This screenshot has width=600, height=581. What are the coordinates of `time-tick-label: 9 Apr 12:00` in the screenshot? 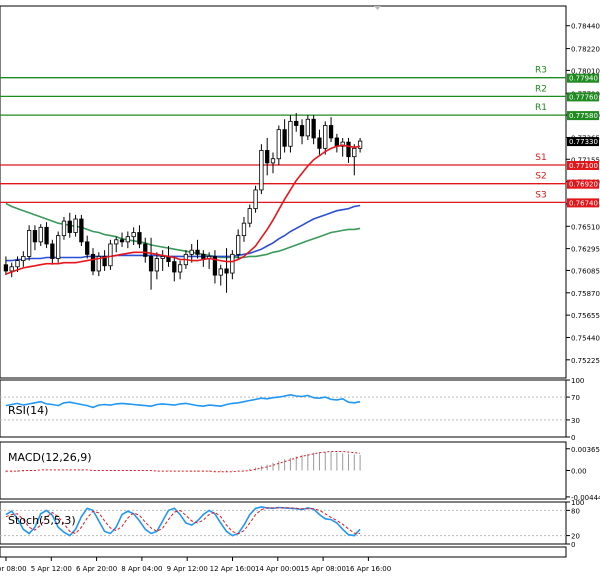 It's located at (187, 569).